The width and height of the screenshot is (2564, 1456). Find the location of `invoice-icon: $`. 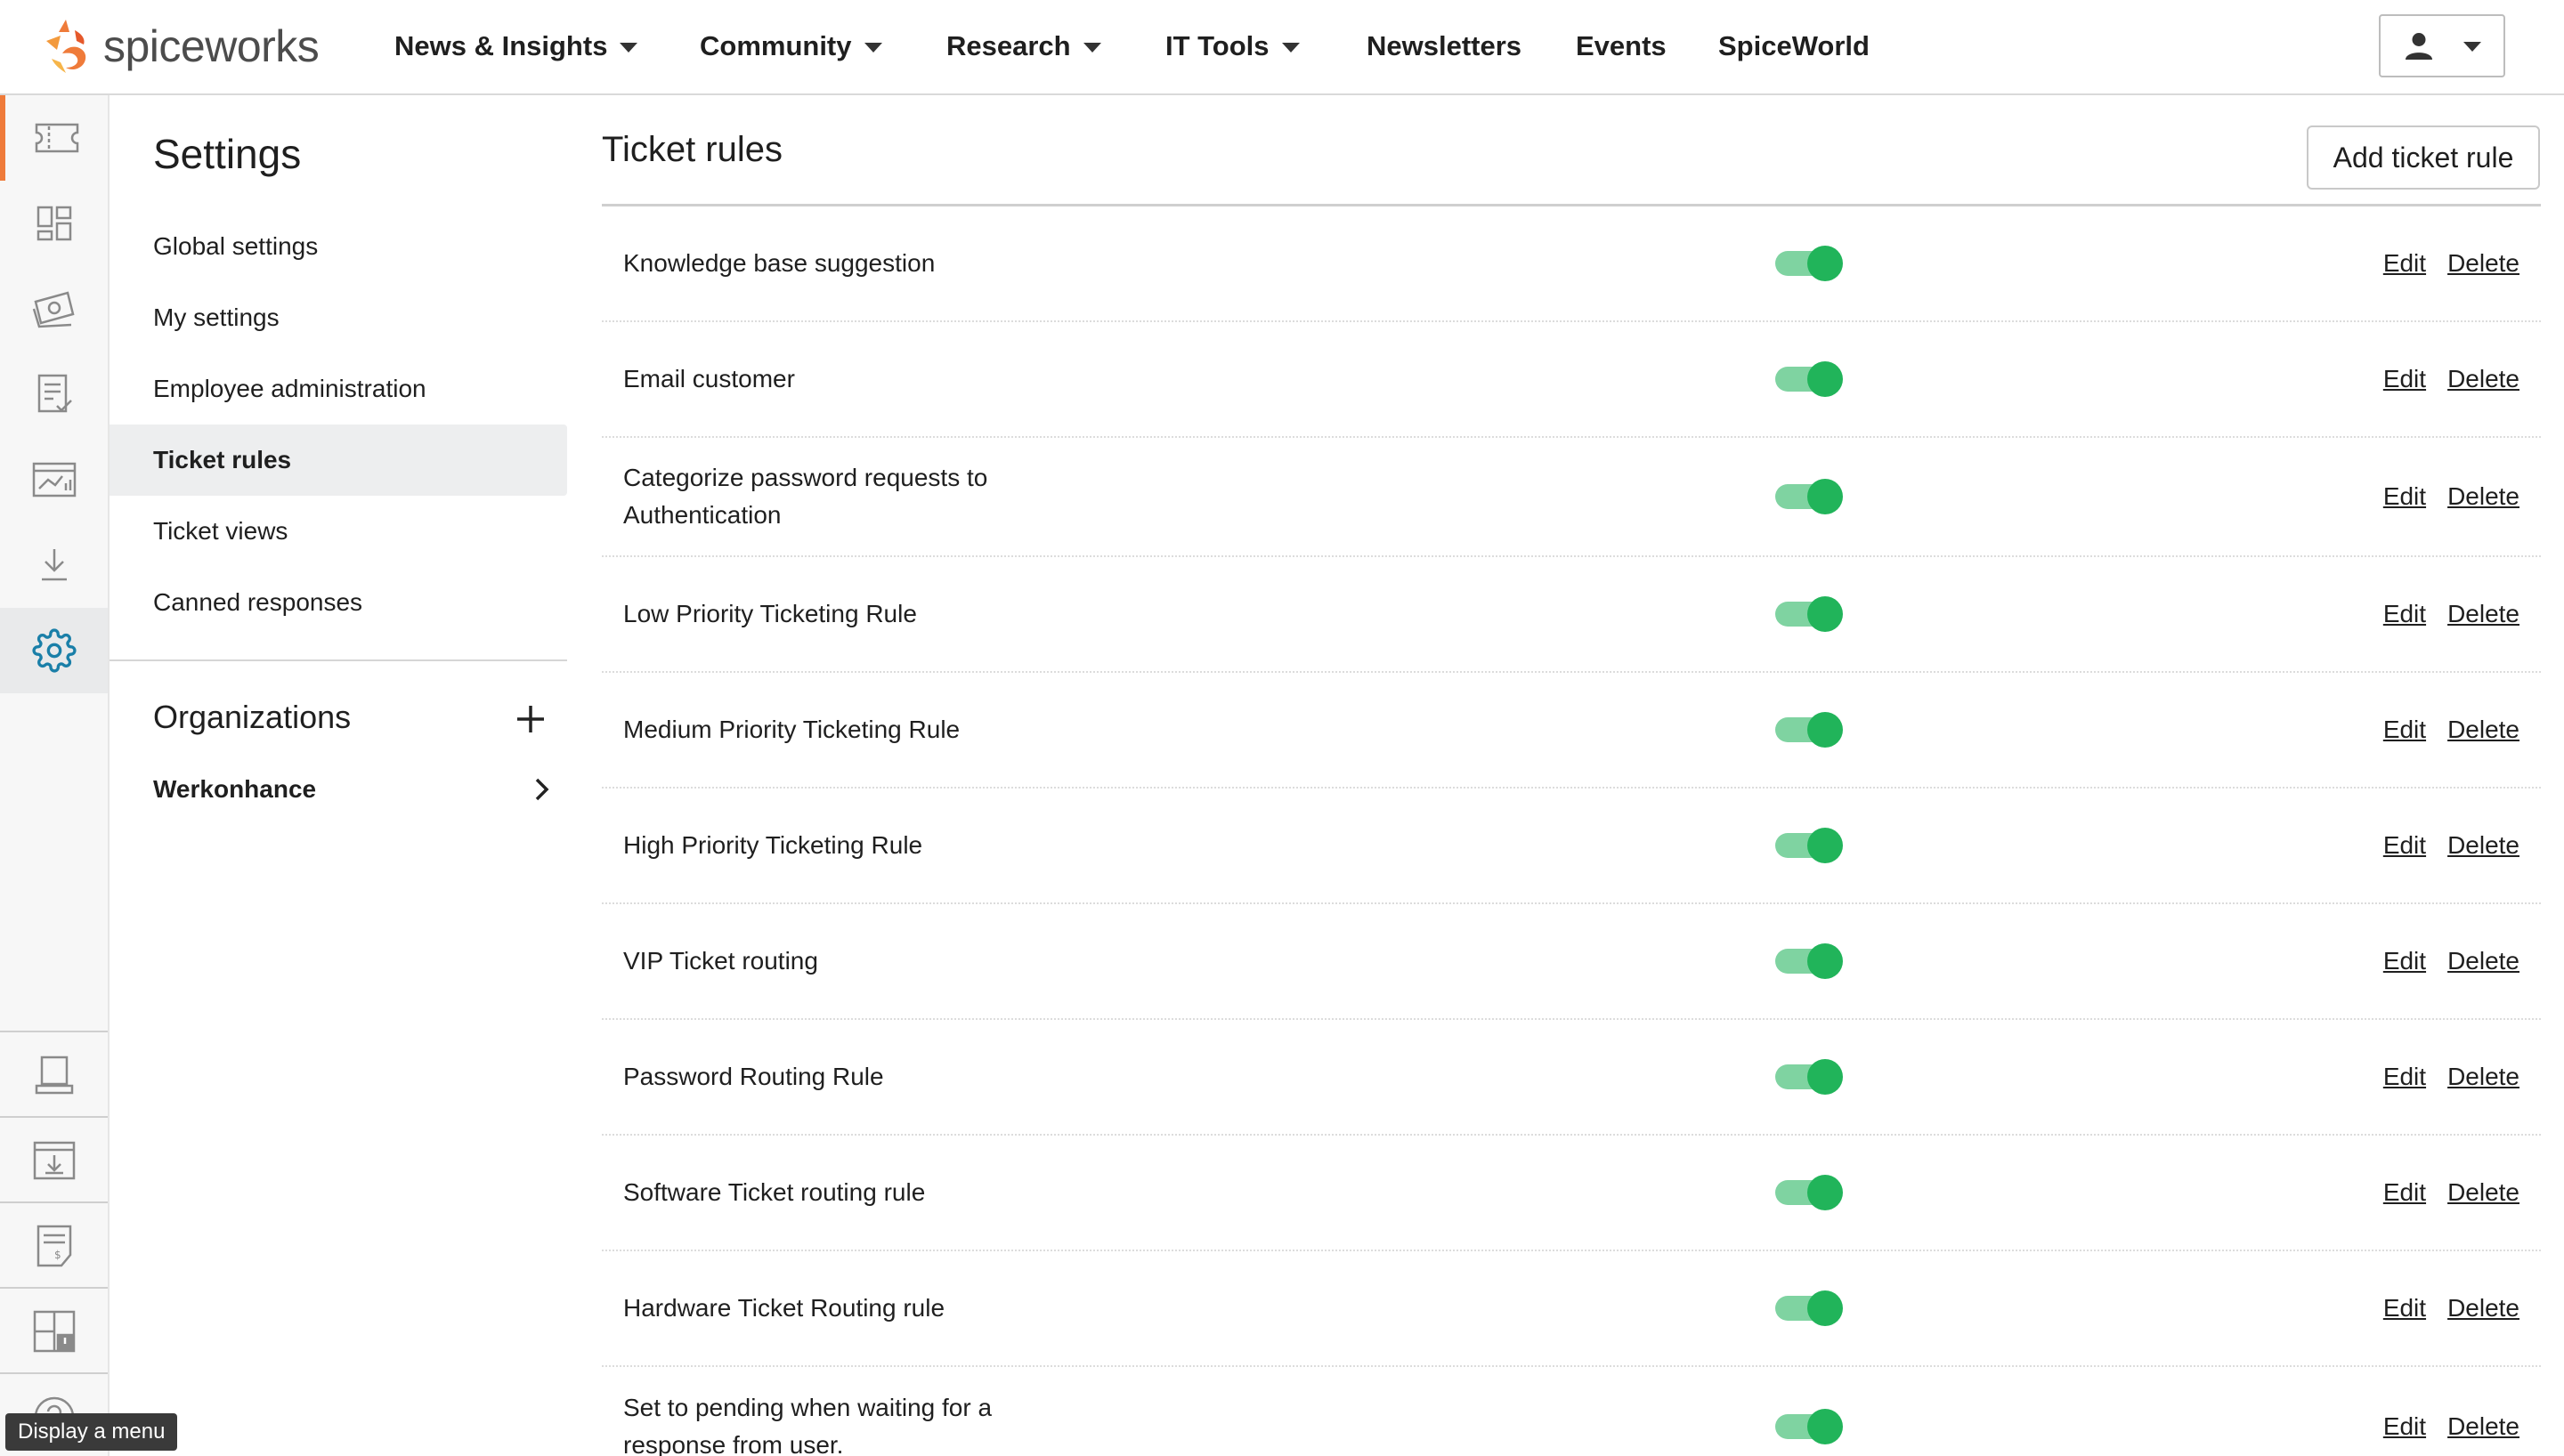

invoice-icon: $ is located at coordinates (54, 1246).